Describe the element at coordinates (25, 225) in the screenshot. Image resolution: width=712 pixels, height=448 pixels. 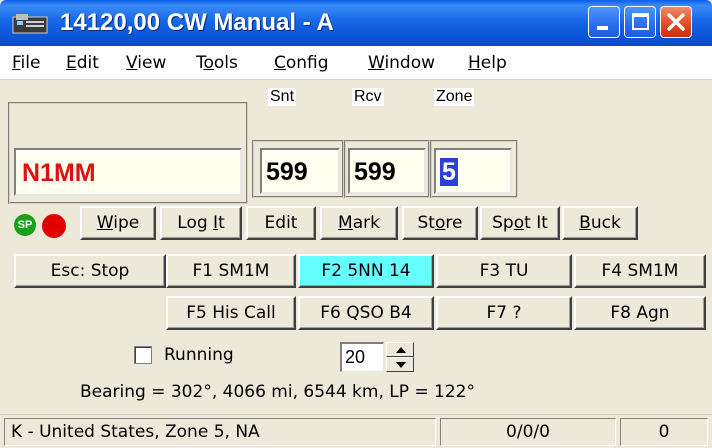
I see `sp-mode-icon: SP` at that location.